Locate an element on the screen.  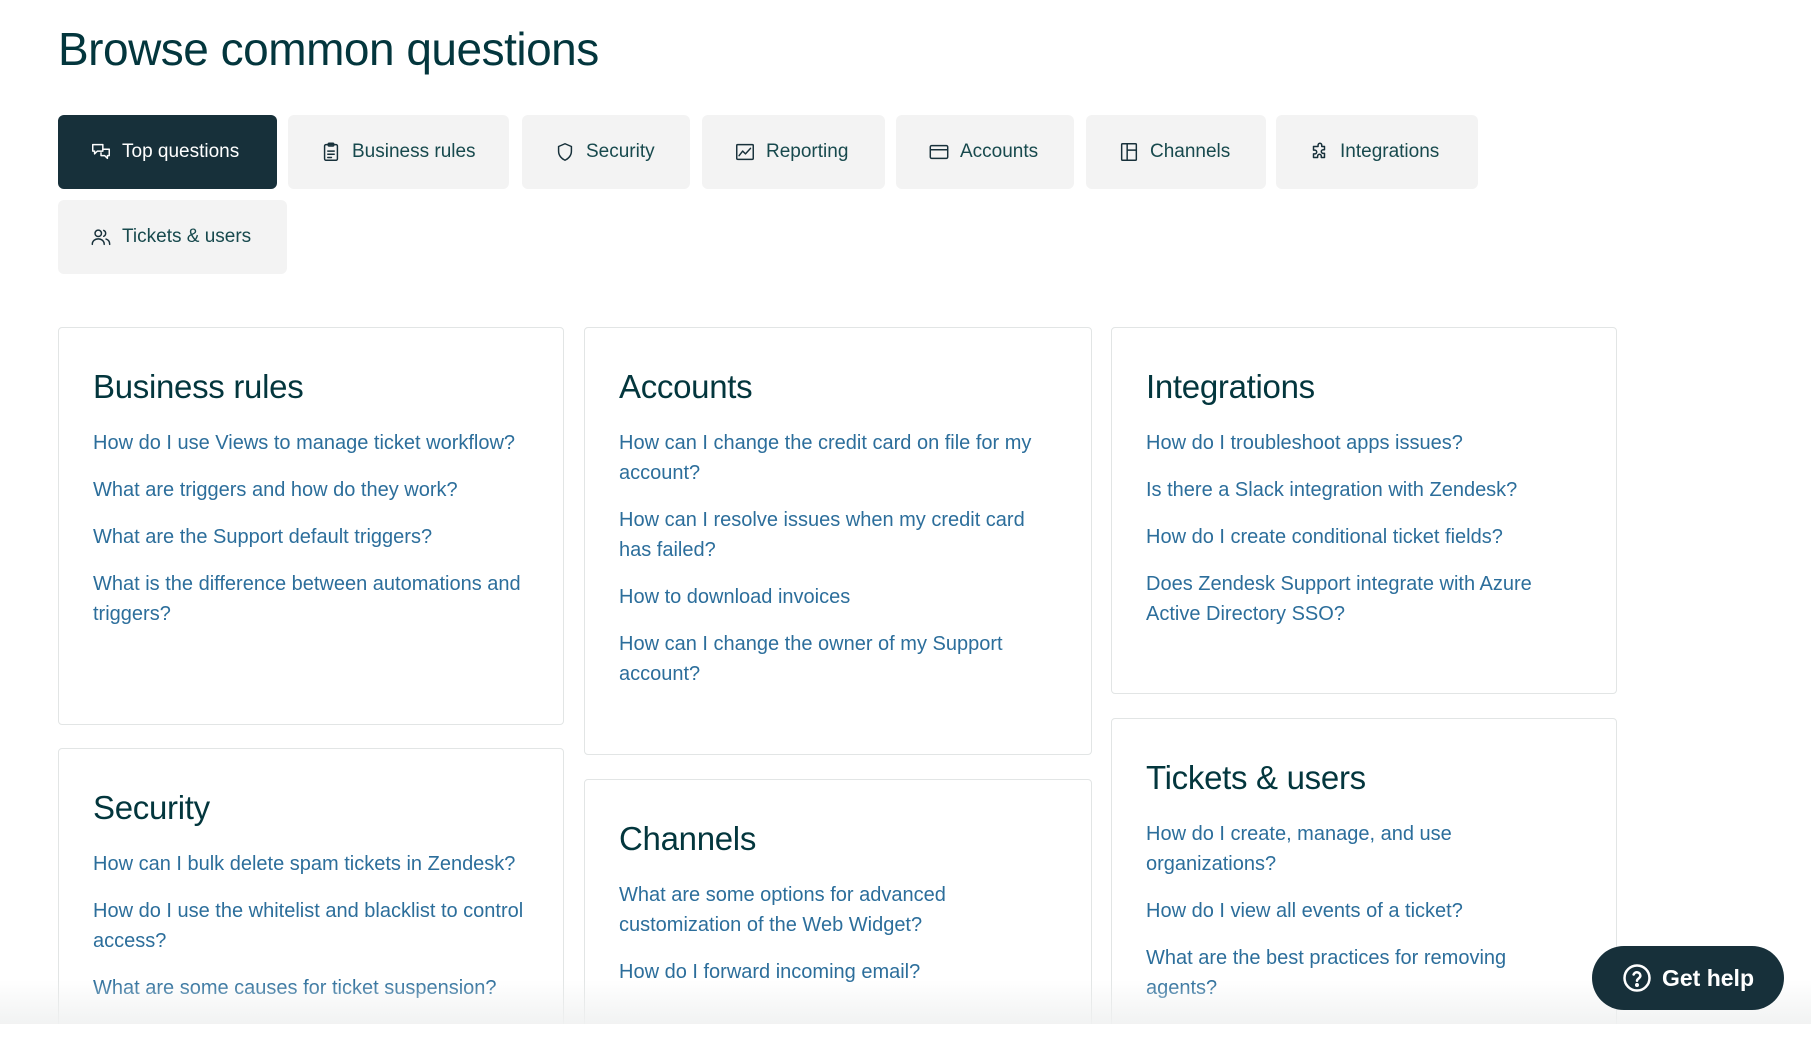
credit-card-icon is located at coordinates (939, 152).